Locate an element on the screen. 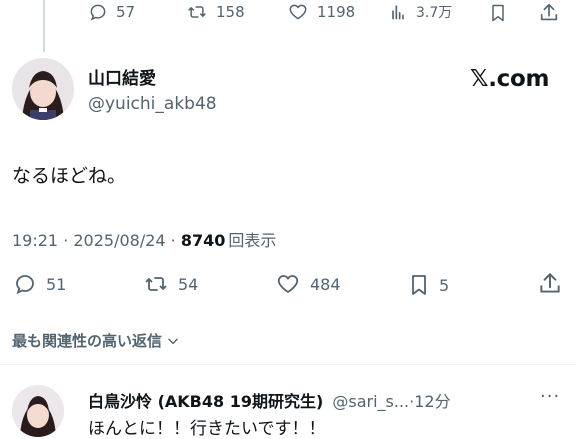 The image size is (576, 439). prev-reply-count: 57 is located at coordinates (126, 12).